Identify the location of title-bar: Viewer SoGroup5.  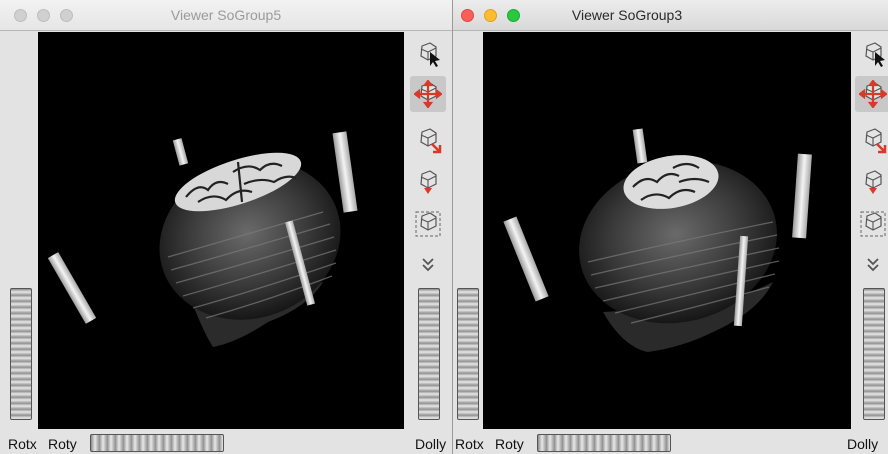
(226, 15).